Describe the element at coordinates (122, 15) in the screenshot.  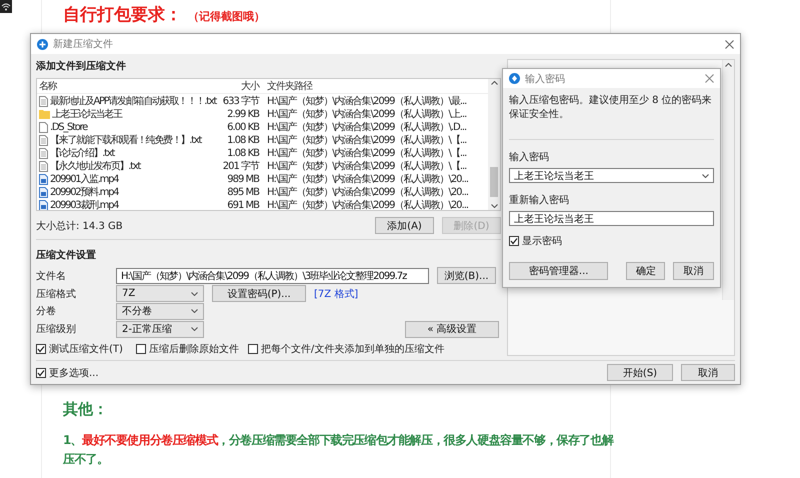
I see `page-heading: 自行打包要求：` at that location.